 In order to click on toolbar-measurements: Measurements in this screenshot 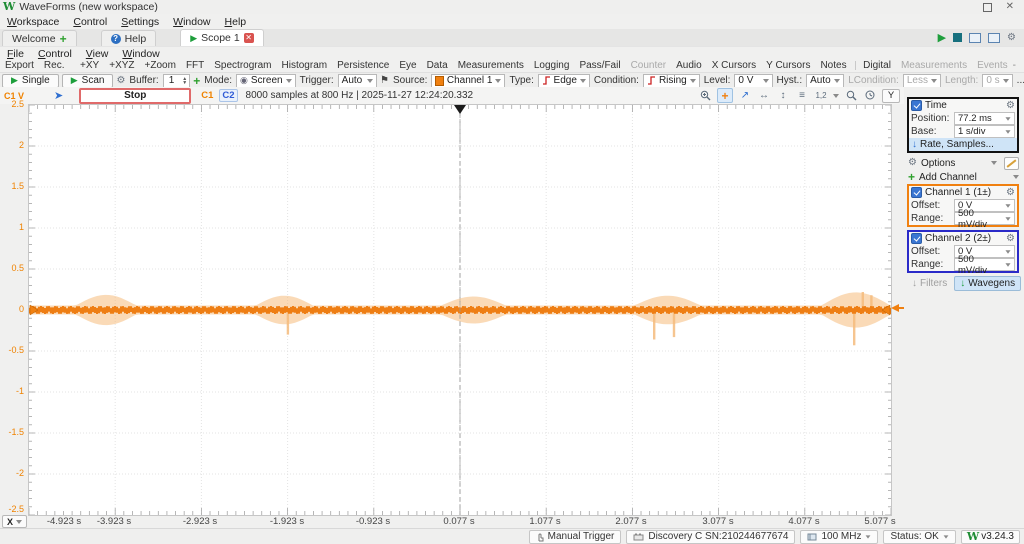, I will do `click(491, 65)`.